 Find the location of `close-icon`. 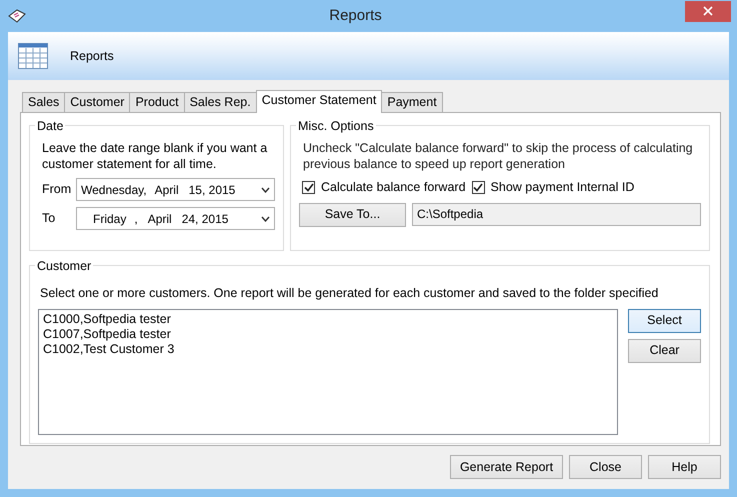

close-icon is located at coordinates (708, 11).